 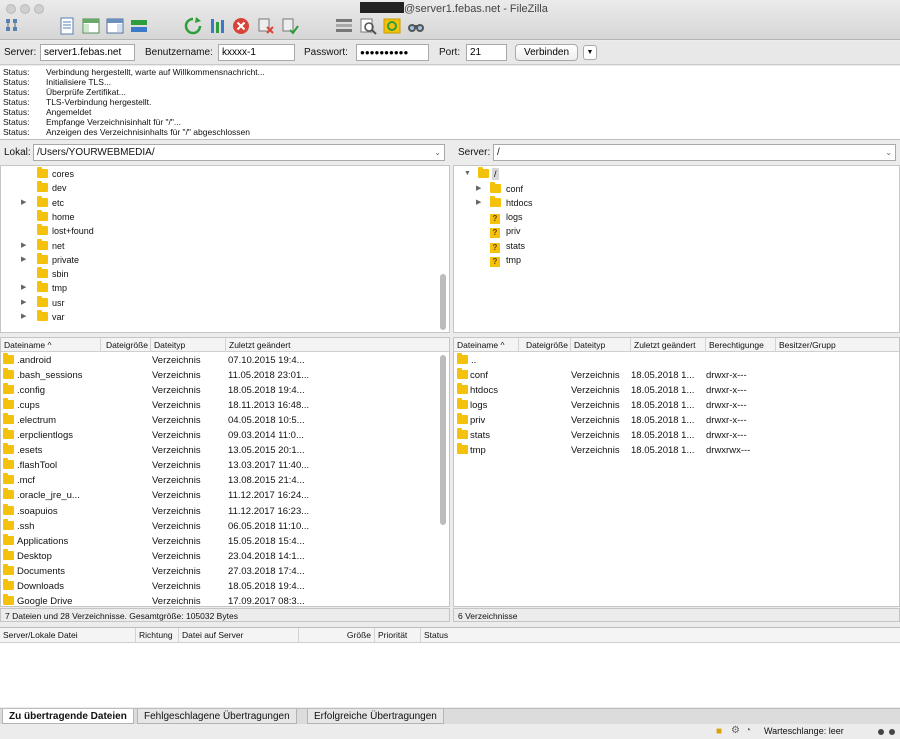 What do you see at coordinates (676, 420) in the screenshot?
I see `file-row: priv Verzeichnis 18.05.2018 1... drwxr-x---` at bounding box center [676, 420].